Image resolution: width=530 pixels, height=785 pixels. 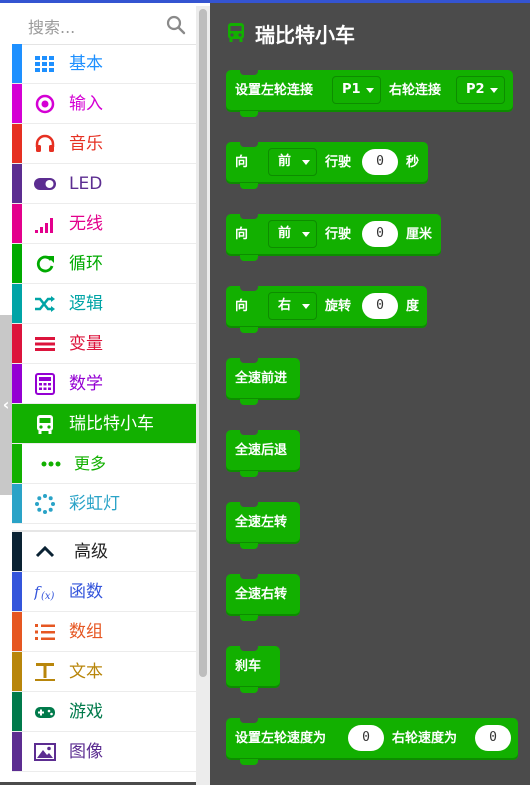 I want to click on block-brake: 刹车, so click(x=253, y=669).